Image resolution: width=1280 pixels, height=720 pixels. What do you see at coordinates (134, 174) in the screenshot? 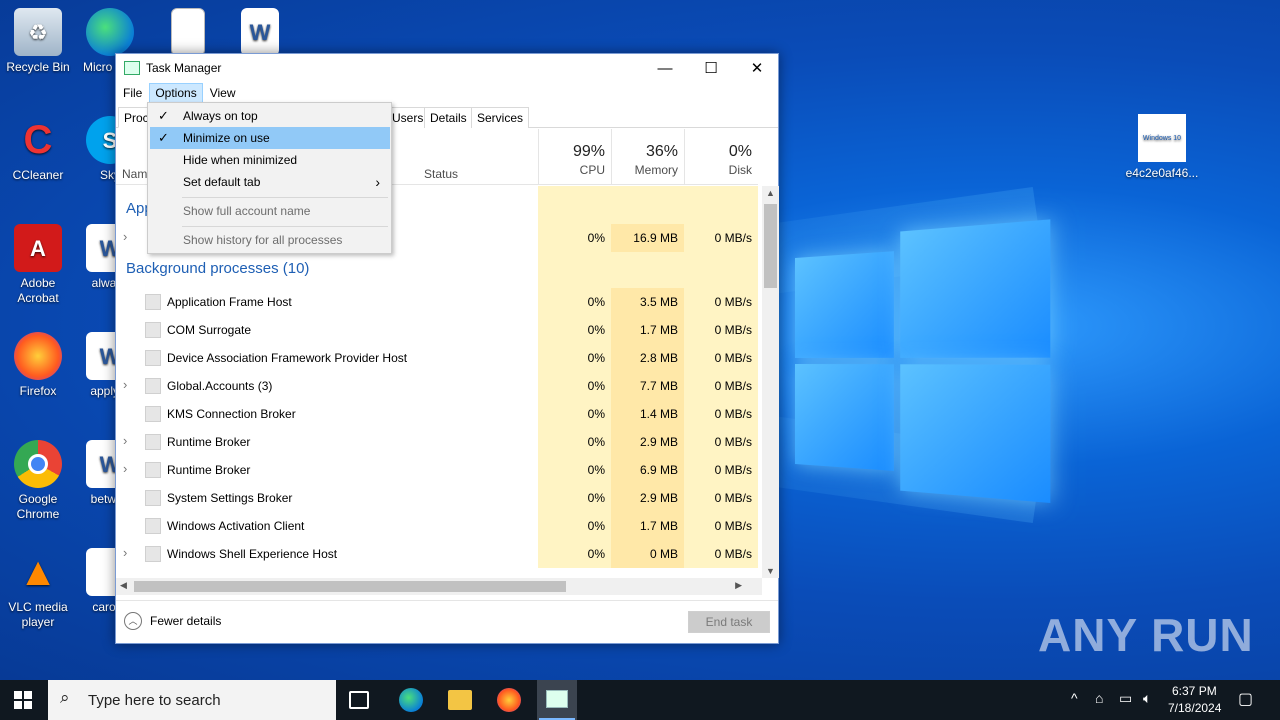
I see `column-name: Nam` at bounding box center [134, 174].